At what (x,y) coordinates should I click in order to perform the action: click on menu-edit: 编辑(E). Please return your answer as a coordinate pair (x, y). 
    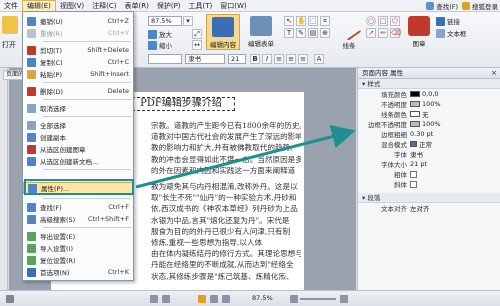
    Looking at the image, I should click on (39, 6).